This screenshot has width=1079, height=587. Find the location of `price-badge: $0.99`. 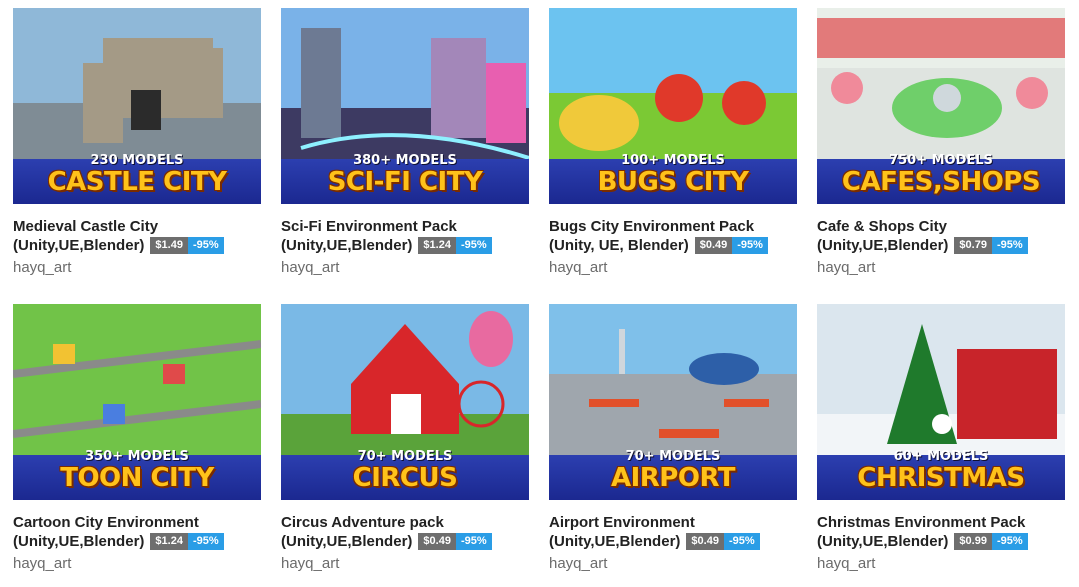

price-badge: $0.99 is located at coordinates (973, 541).